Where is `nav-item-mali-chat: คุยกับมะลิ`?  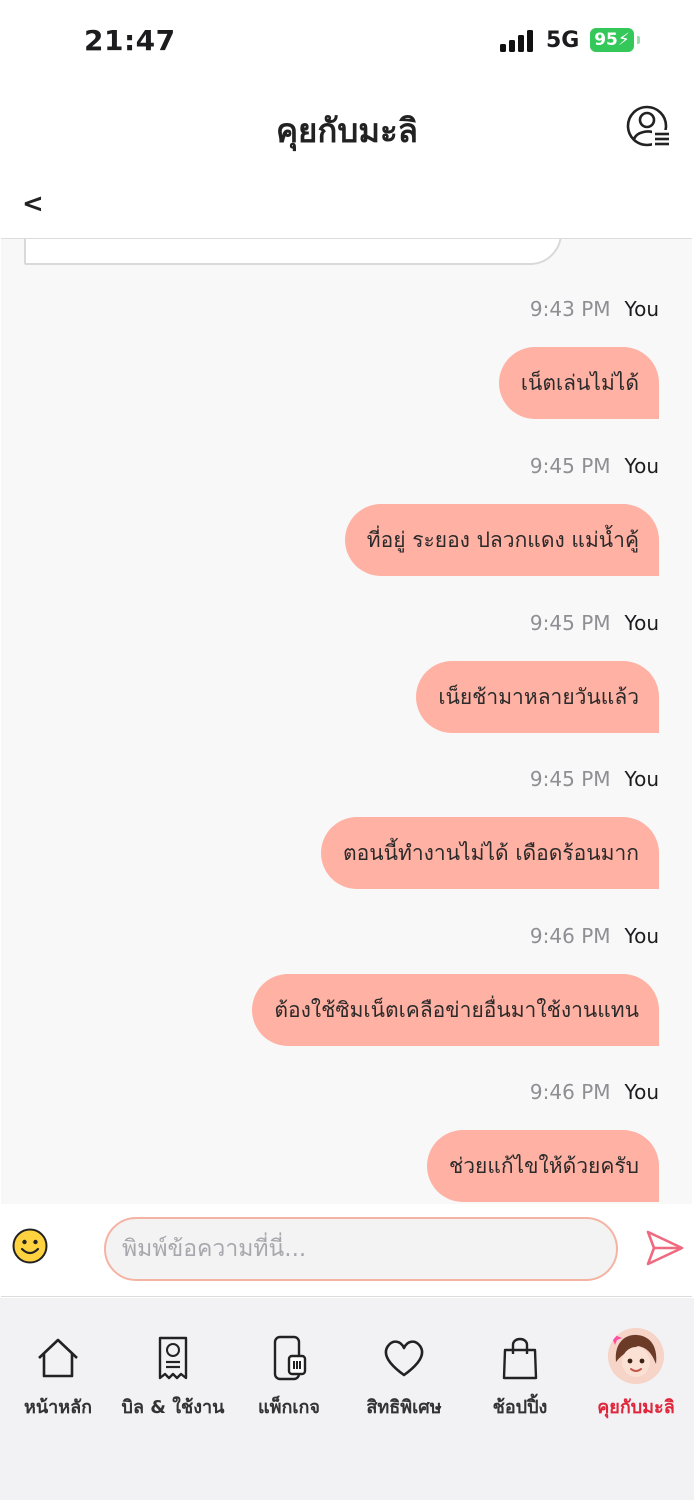
nav-item-mali-chat: คุยกับมะลิ is located at coordinates (636, 1378).